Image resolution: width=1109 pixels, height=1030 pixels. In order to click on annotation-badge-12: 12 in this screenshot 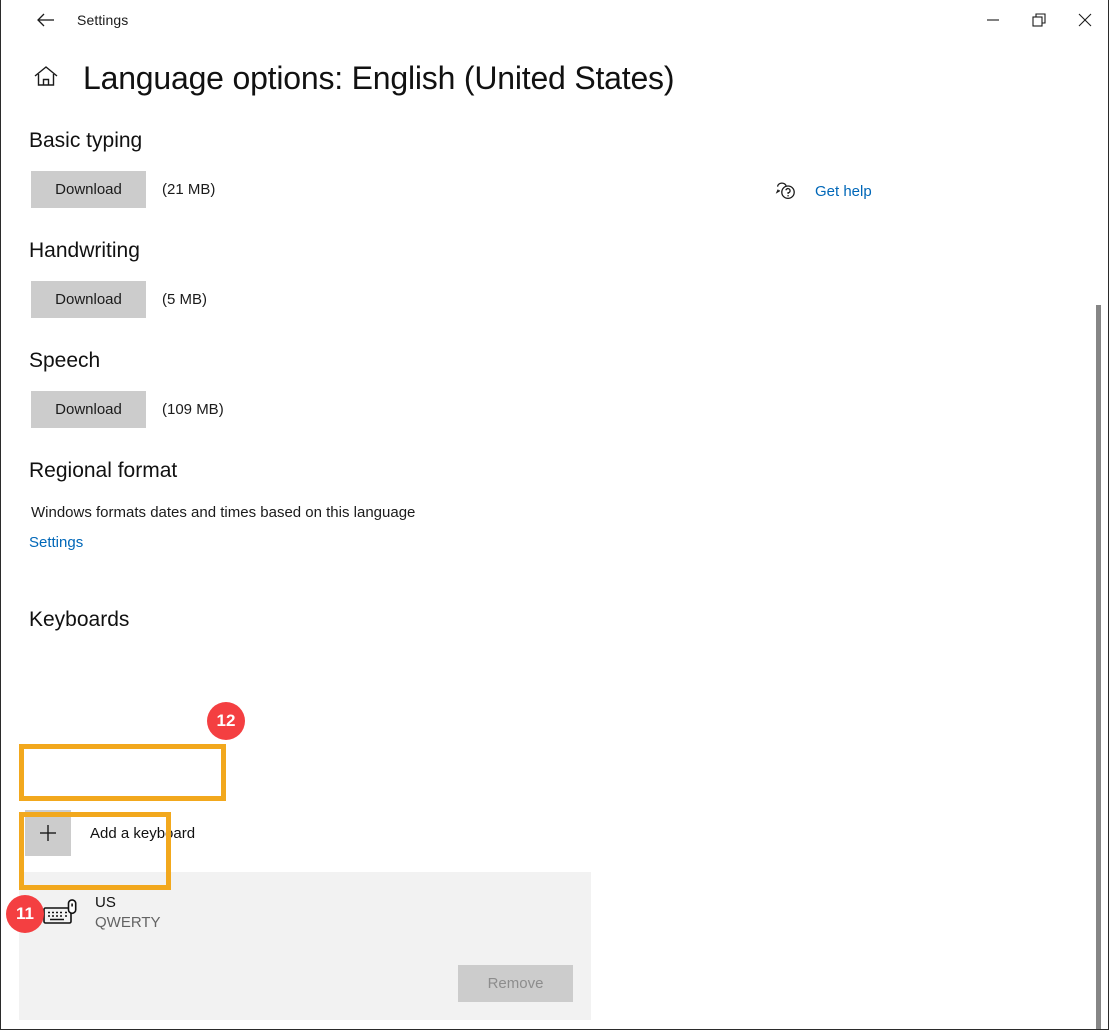, I will do `click(226, 721)`.